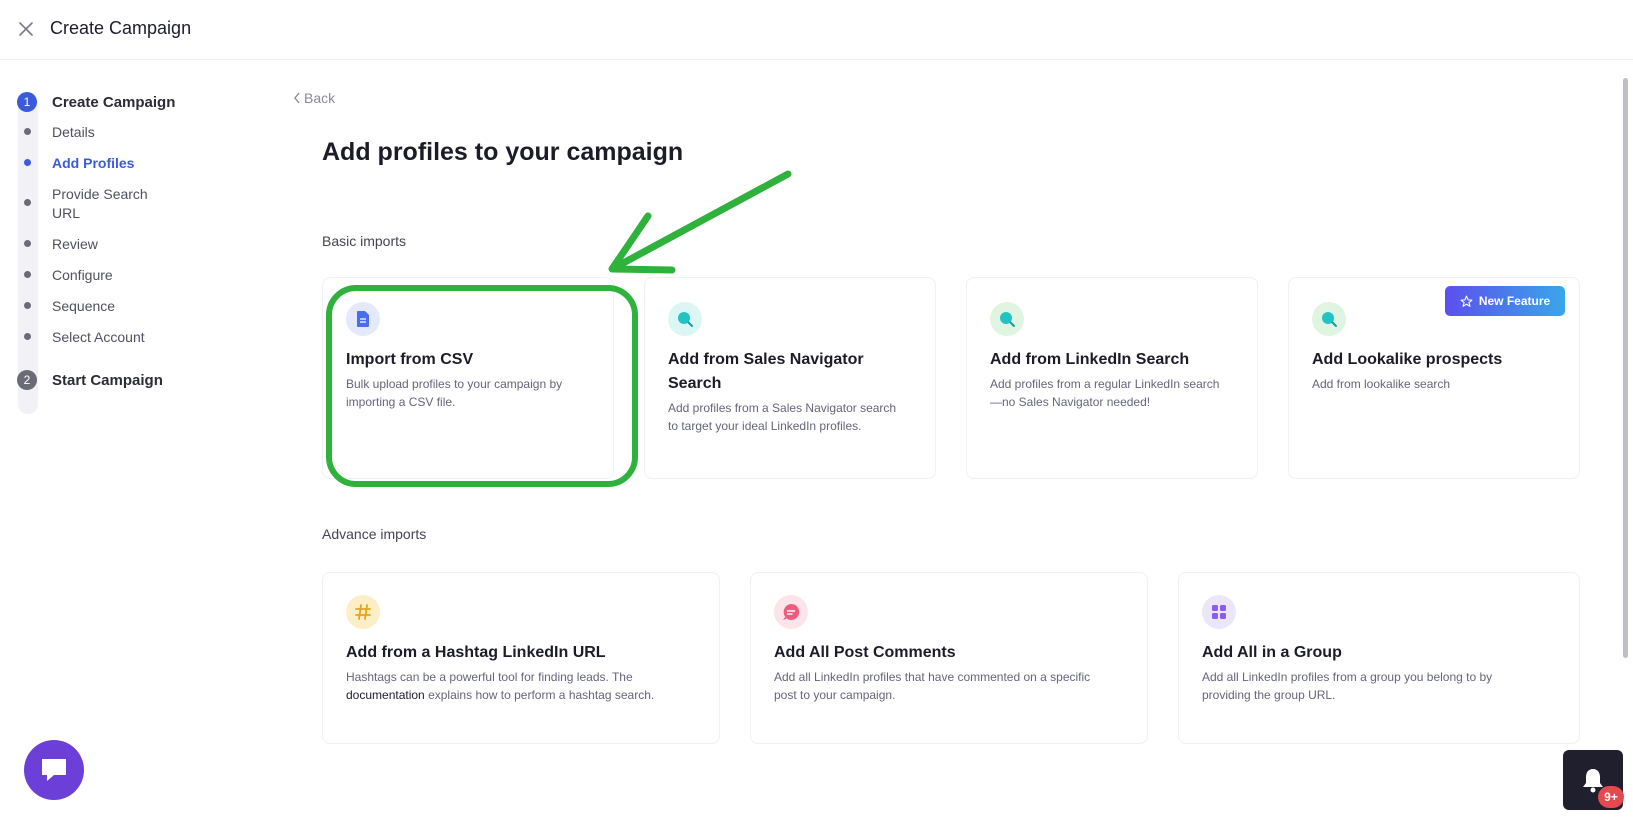 The width and height of the screenshot is (1633, 820). I want to click on back-link: Back, so click(313, 98).